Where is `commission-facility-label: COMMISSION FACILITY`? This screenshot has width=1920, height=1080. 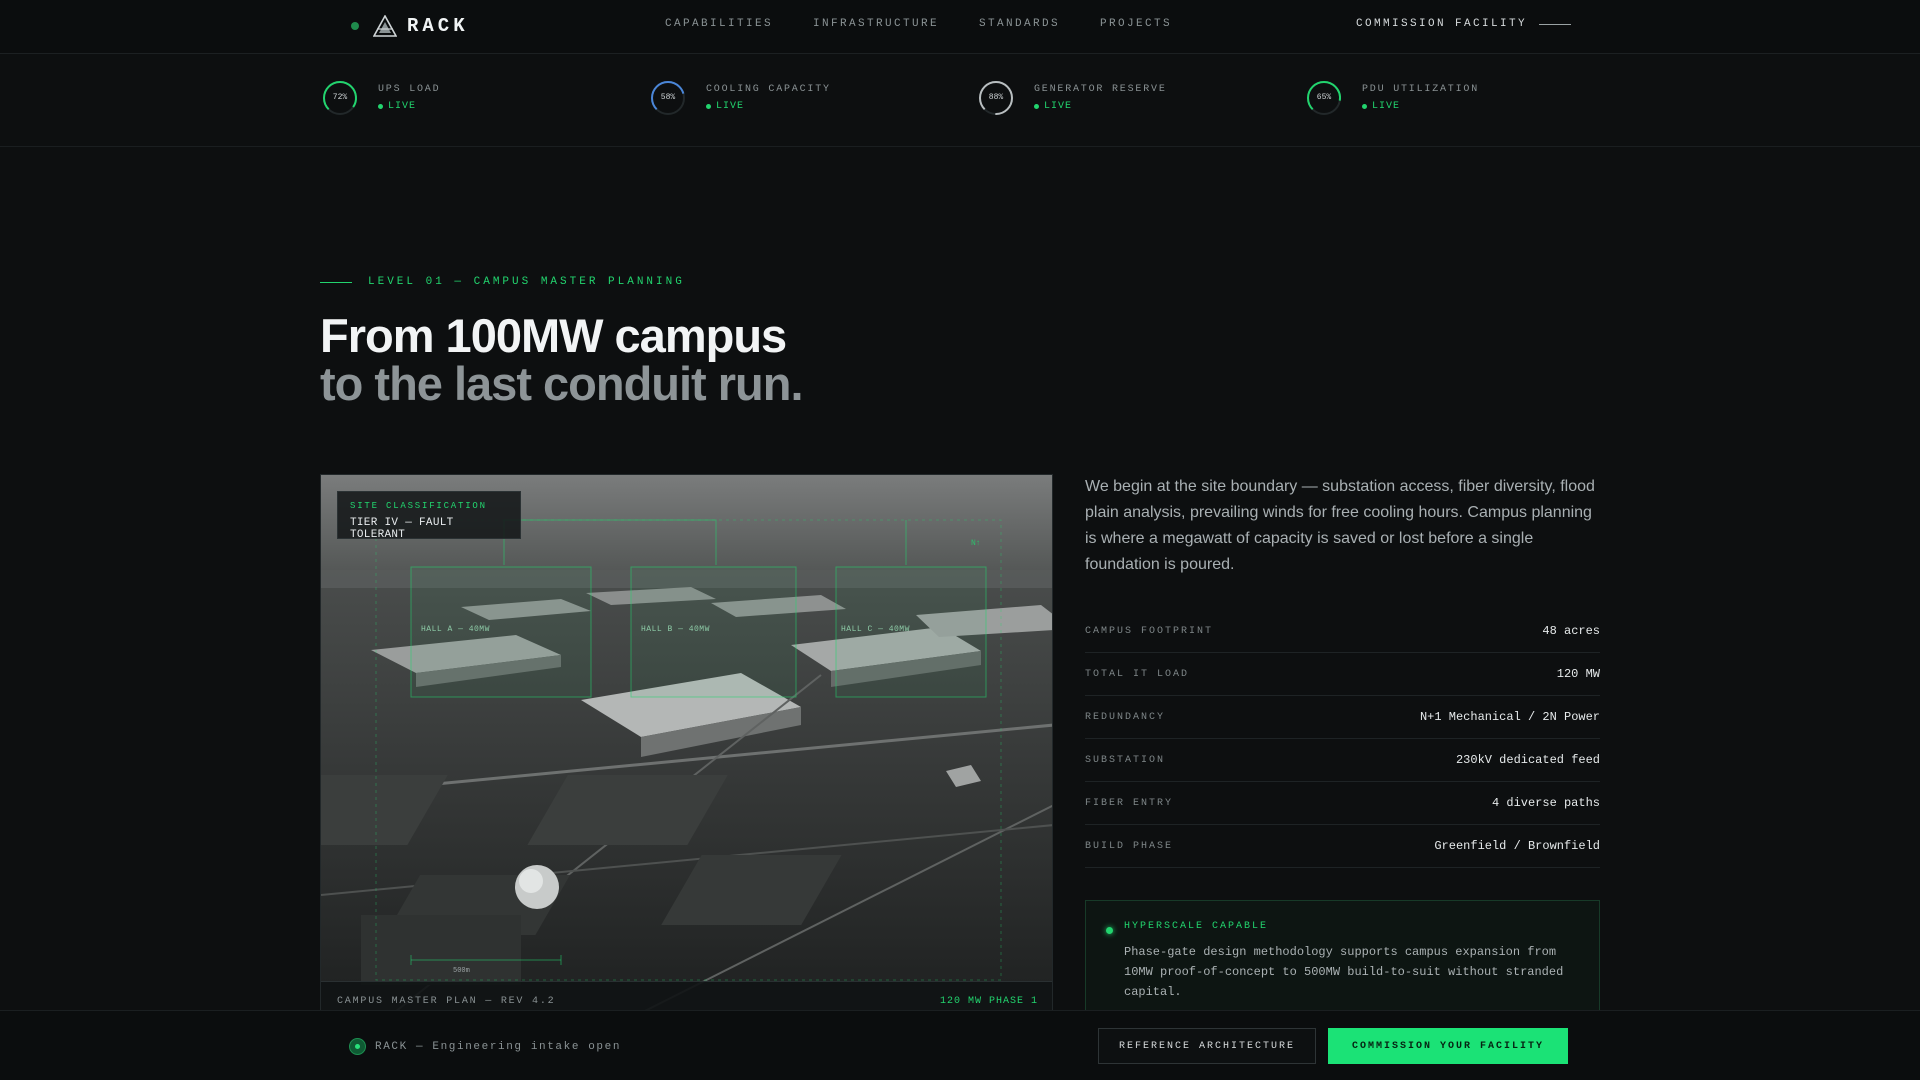 commission-facility-label: COMMISSION FACILITY is located at coordinates (1442, 24).